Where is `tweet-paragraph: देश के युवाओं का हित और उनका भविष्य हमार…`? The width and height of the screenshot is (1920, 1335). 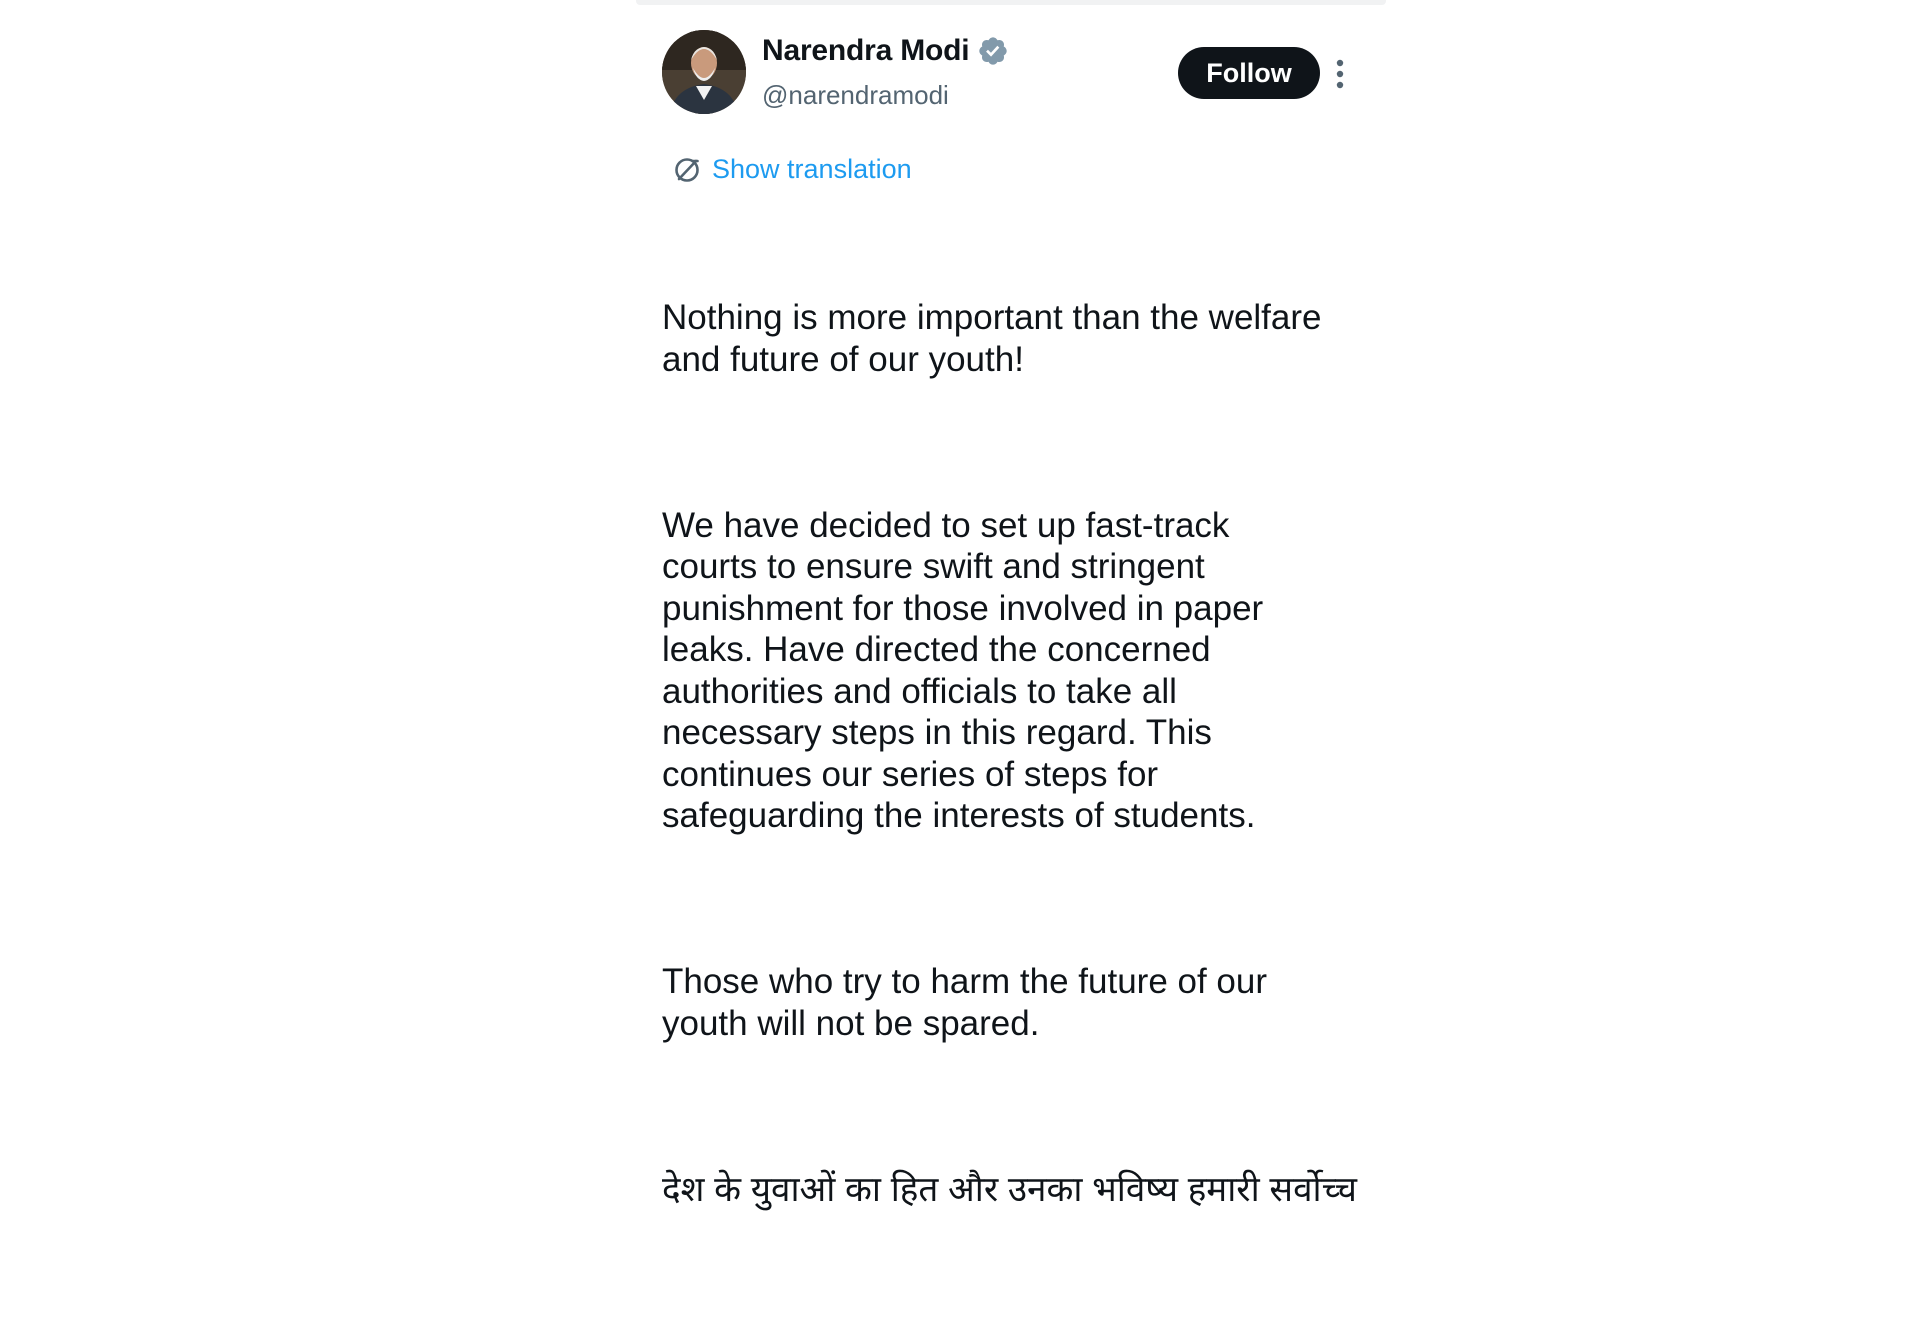
tweet-paragraph: देश के युवाओं का हित और उनका भविष्य हमार… is located at coordinates (1010, 1189).